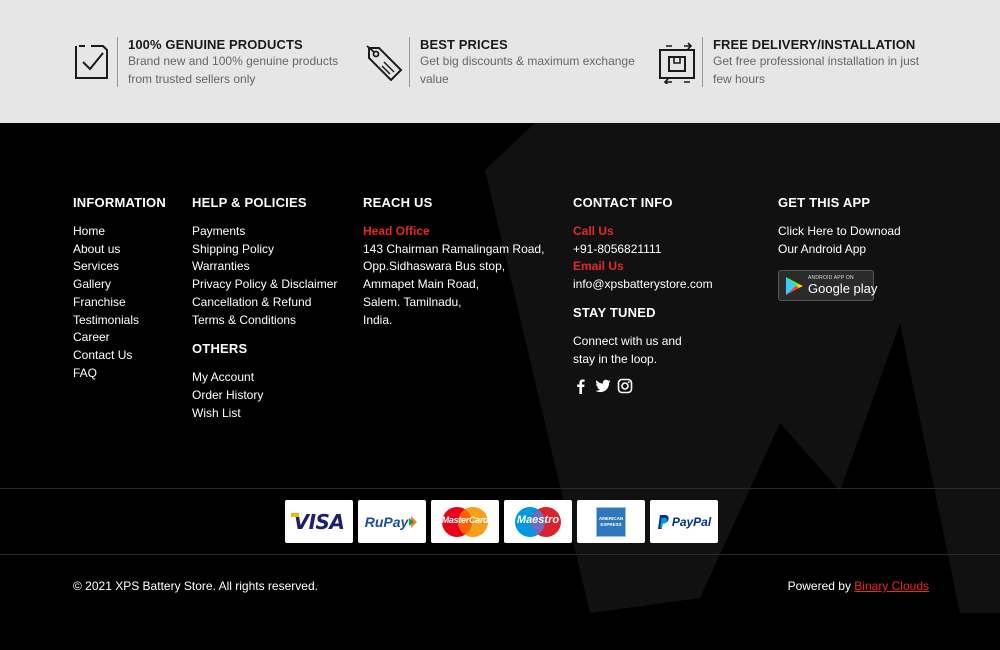 This screenshot has height=650, width=1000. Describe the element at coordinates (264, 321) in the screenshot. I see `link-terms-conditions: Terms & Conditions` at that location.